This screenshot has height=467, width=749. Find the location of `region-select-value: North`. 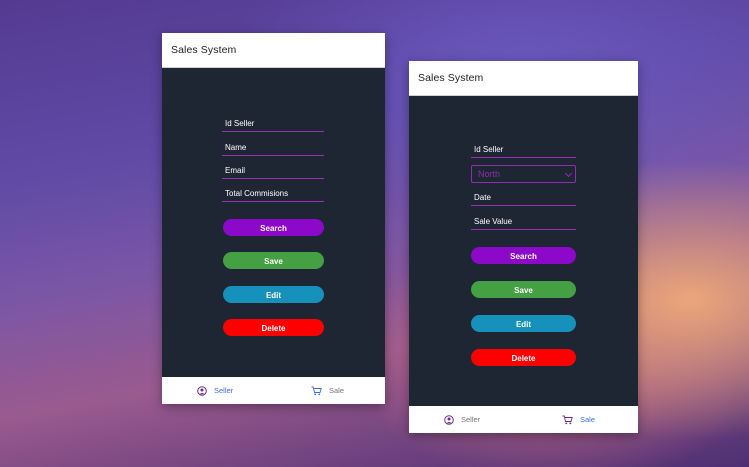

region-select-value: North is located at coordinates (489, 174).